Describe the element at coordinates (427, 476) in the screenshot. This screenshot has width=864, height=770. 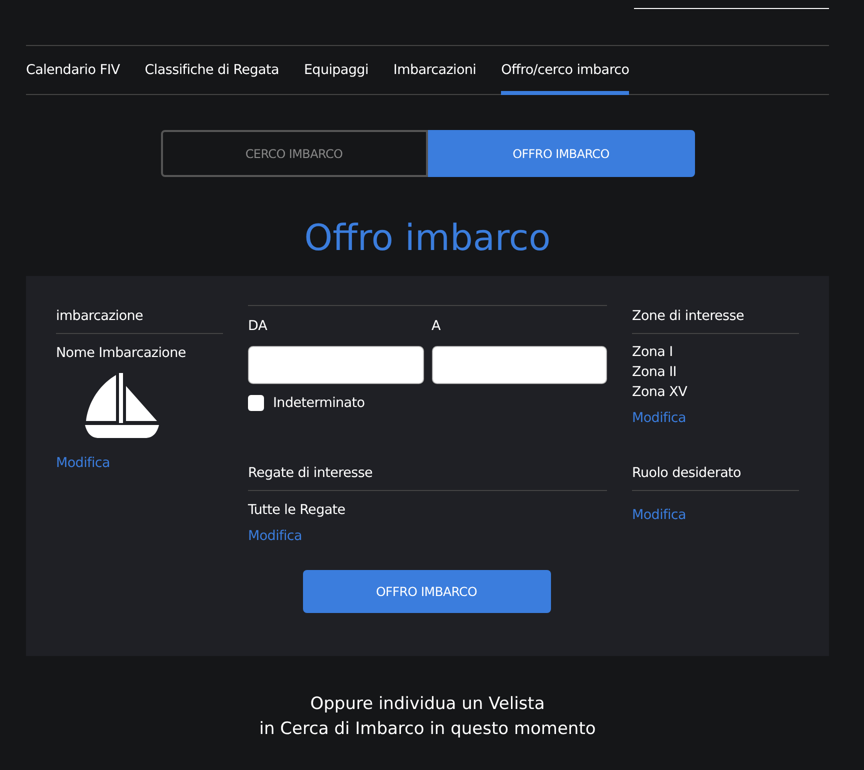
I see `section-heading: Regate di interesse` at that location.